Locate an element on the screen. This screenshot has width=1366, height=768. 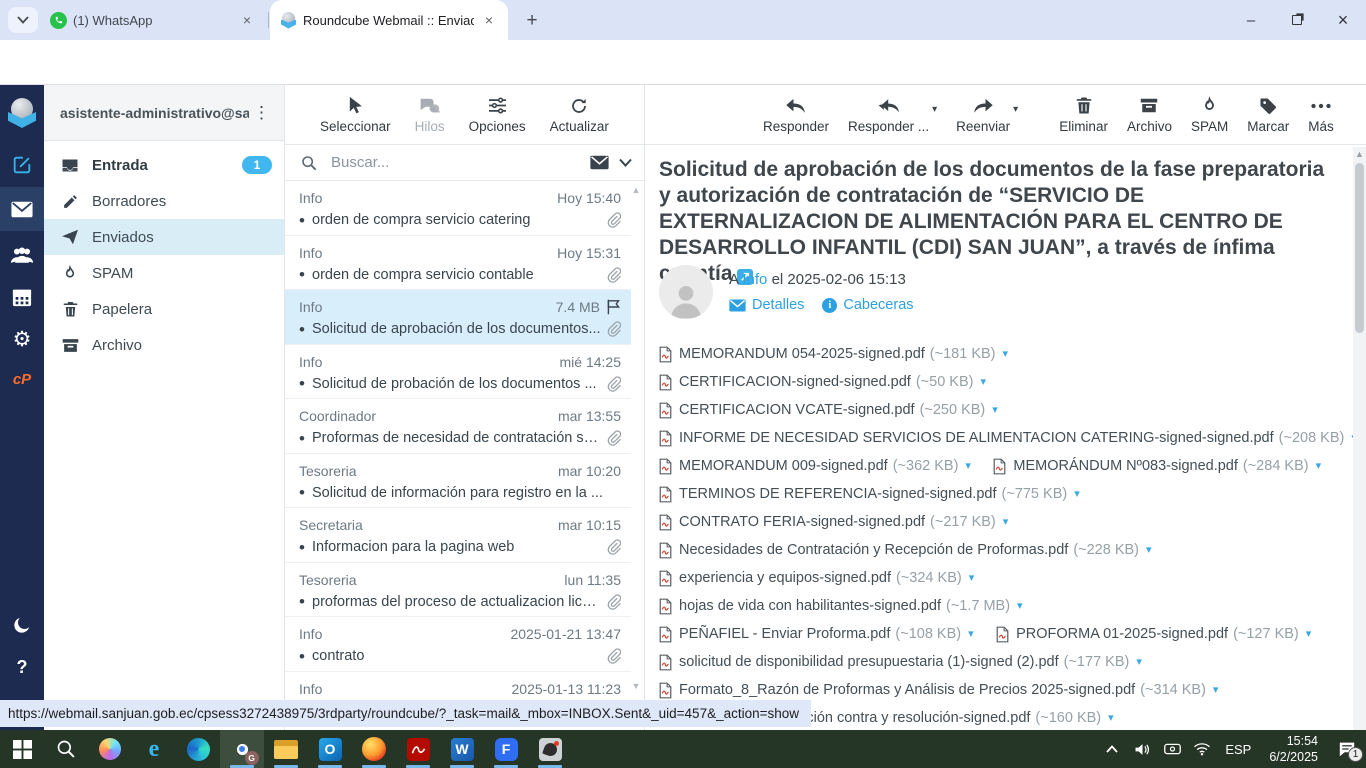
taskbar-copilot-icon is located at coordinates (110, 749).